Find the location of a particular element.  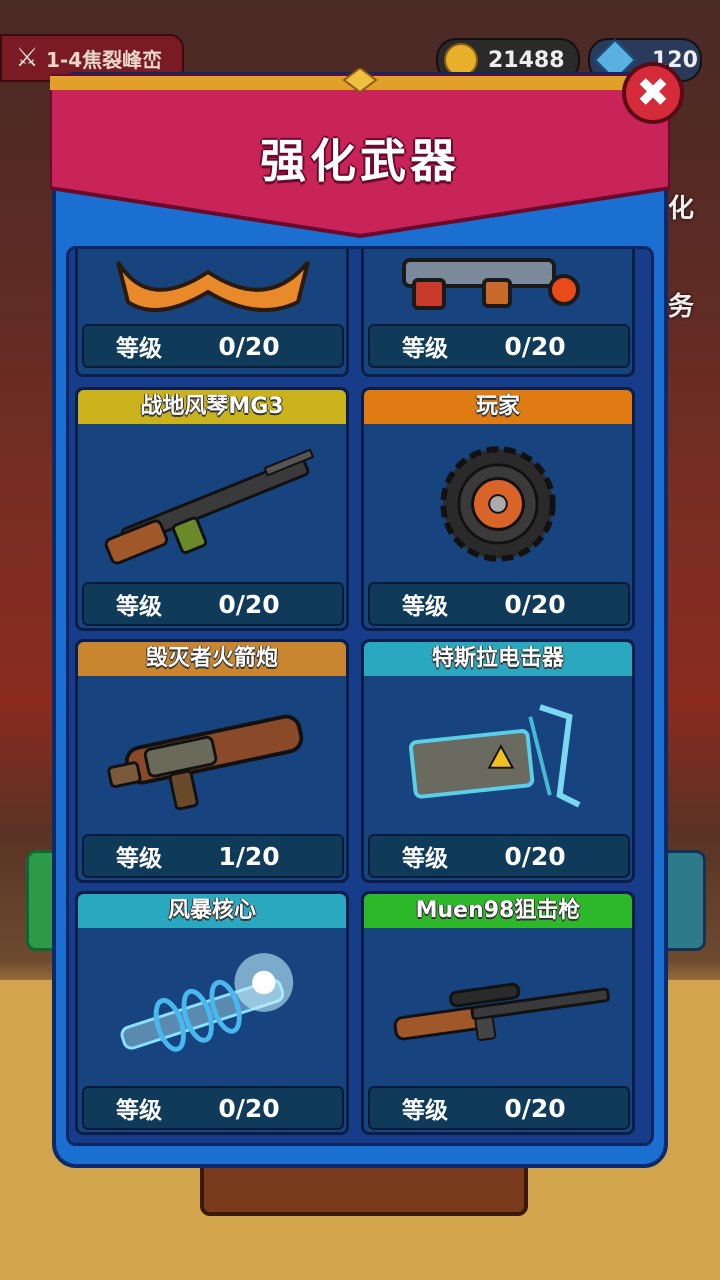

weapon-name: 风暴核心 is located at coordinates (212, 911).